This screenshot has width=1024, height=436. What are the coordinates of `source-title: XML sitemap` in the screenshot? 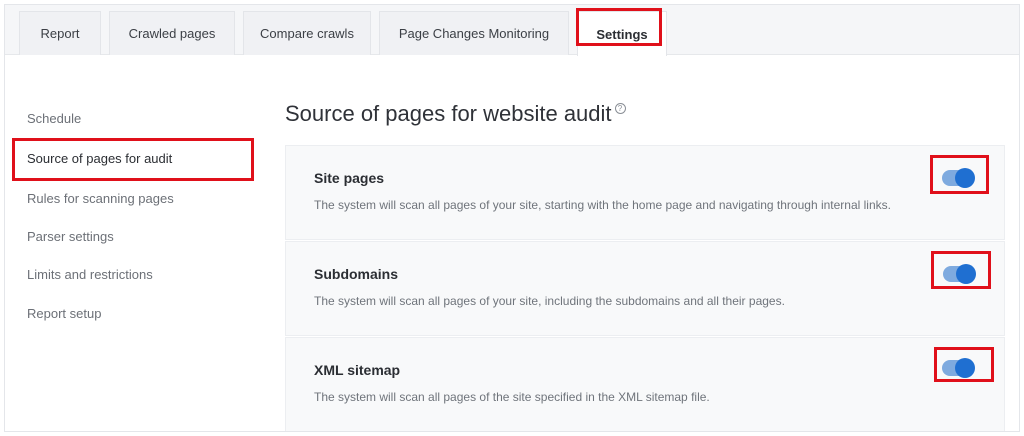 It's located at (357, 370).